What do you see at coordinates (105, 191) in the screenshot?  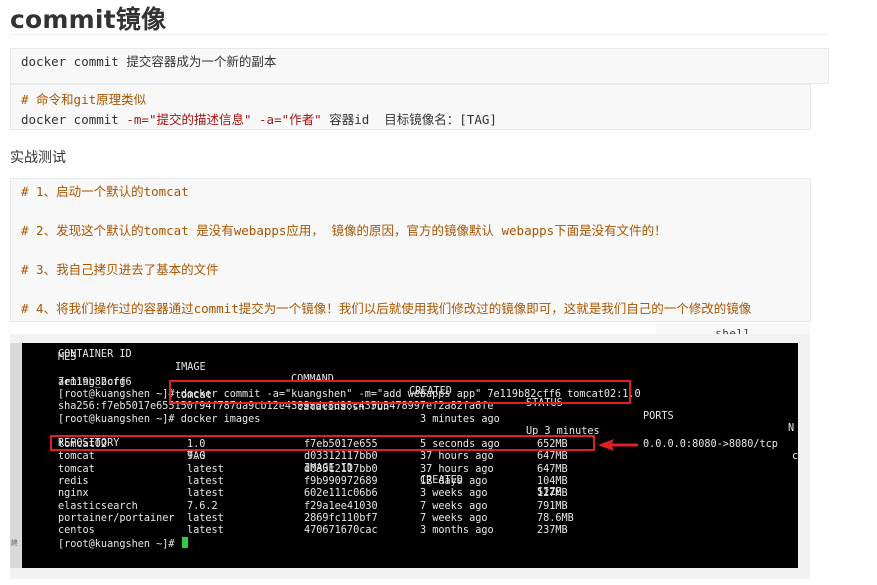 I see `code-comment-step-1: # 1、启动一个默认的tomcat` at bounding box center [105, 191].